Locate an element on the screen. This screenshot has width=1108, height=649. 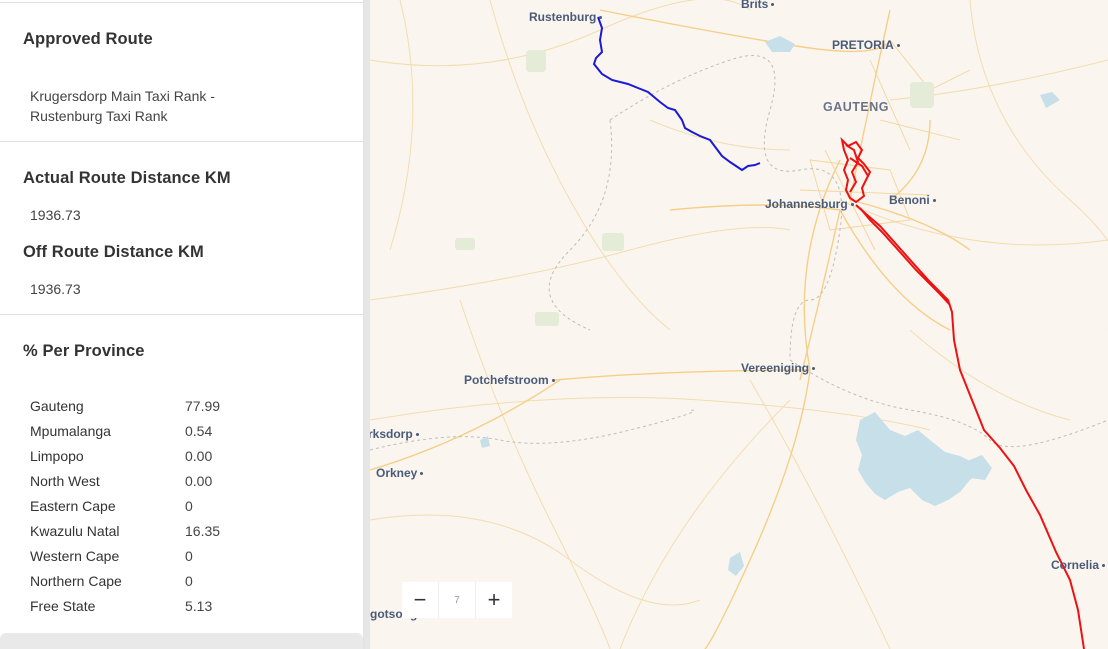
zoom-control: − 7 + is located at coordinates (457, 600).